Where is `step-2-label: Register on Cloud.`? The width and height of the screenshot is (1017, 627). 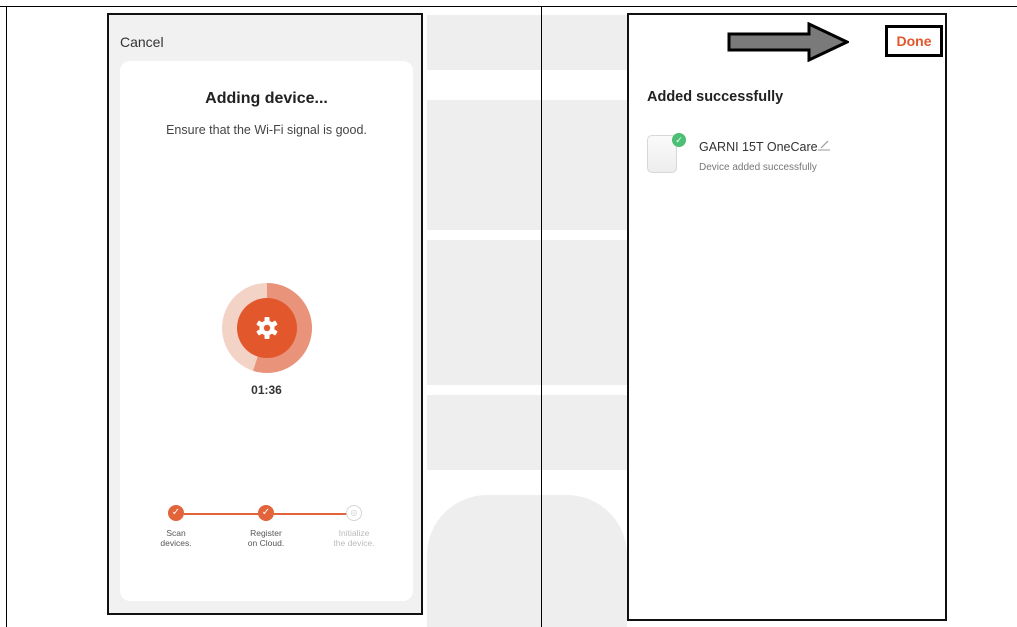
step-2-label: Register on Cloud. is located at coordinates (266, 538).